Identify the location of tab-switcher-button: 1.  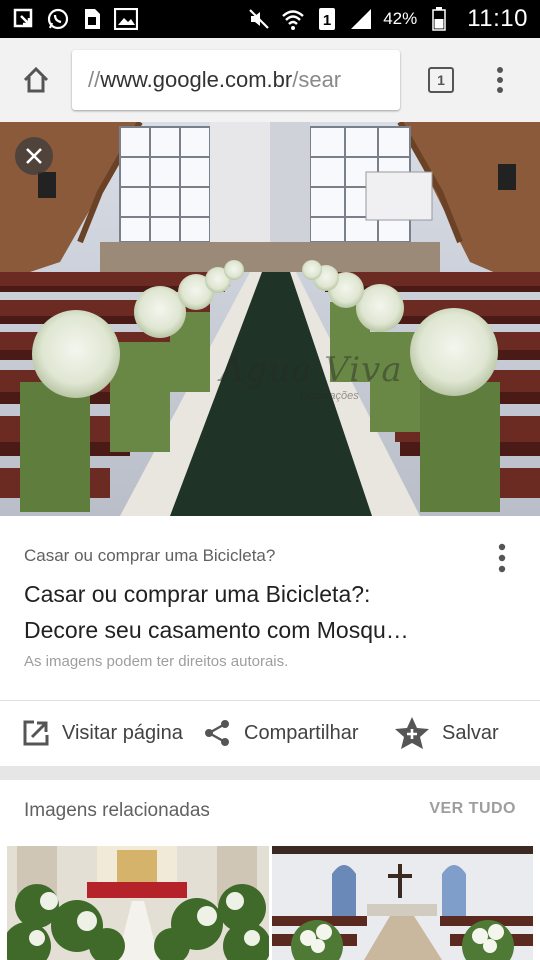
(441, 80).